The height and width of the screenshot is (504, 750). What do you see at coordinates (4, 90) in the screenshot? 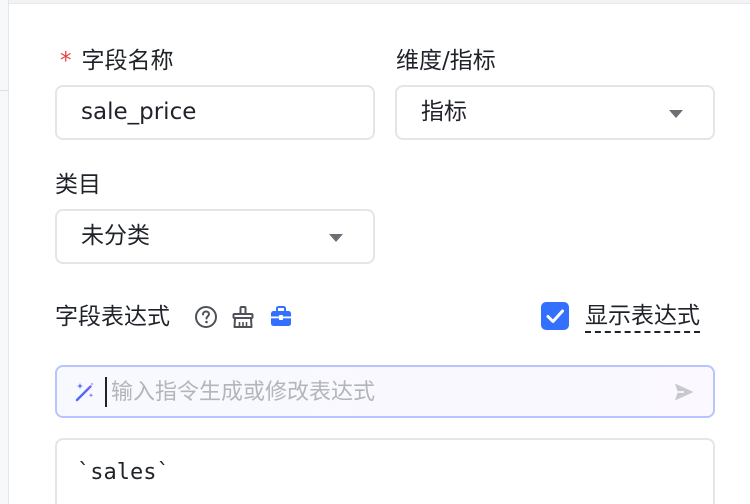
I see `panel-divider` at bounding box center [4, 90].